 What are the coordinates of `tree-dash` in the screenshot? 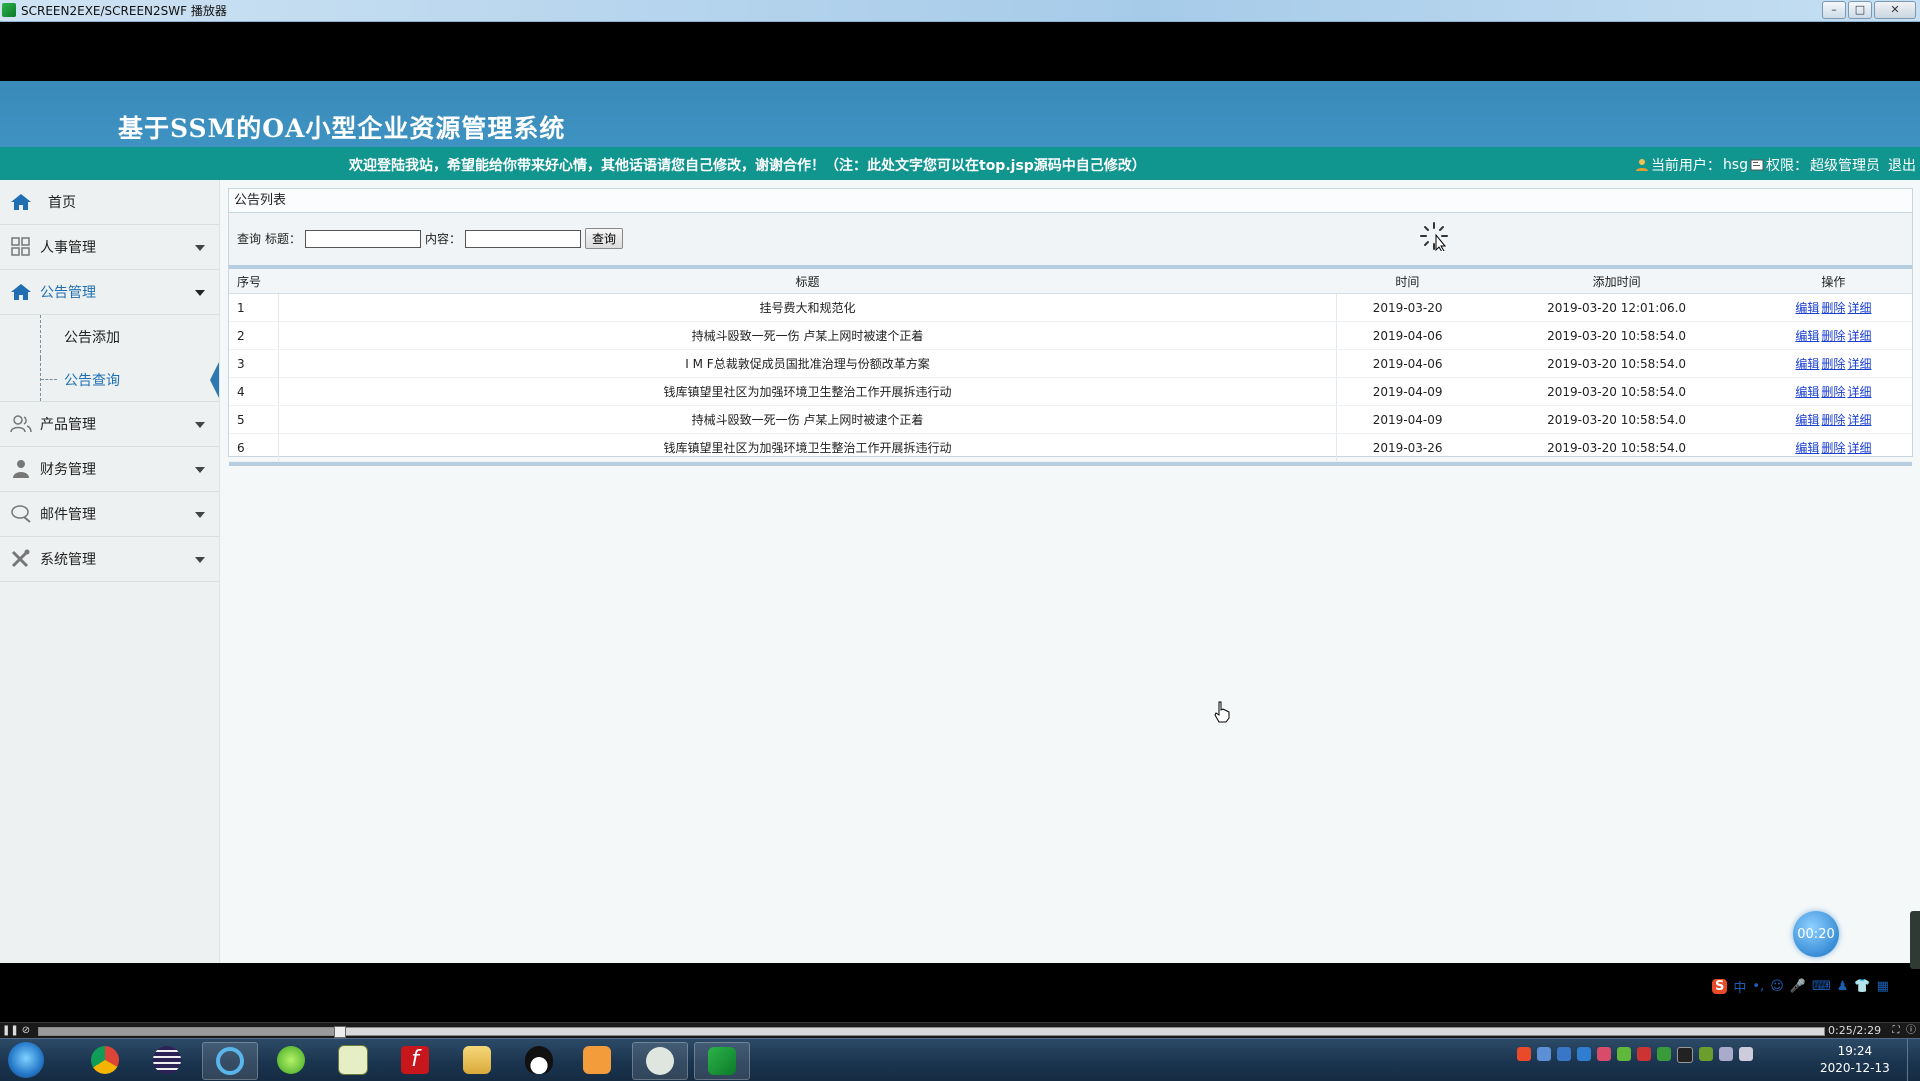 It's located at (49, 379).